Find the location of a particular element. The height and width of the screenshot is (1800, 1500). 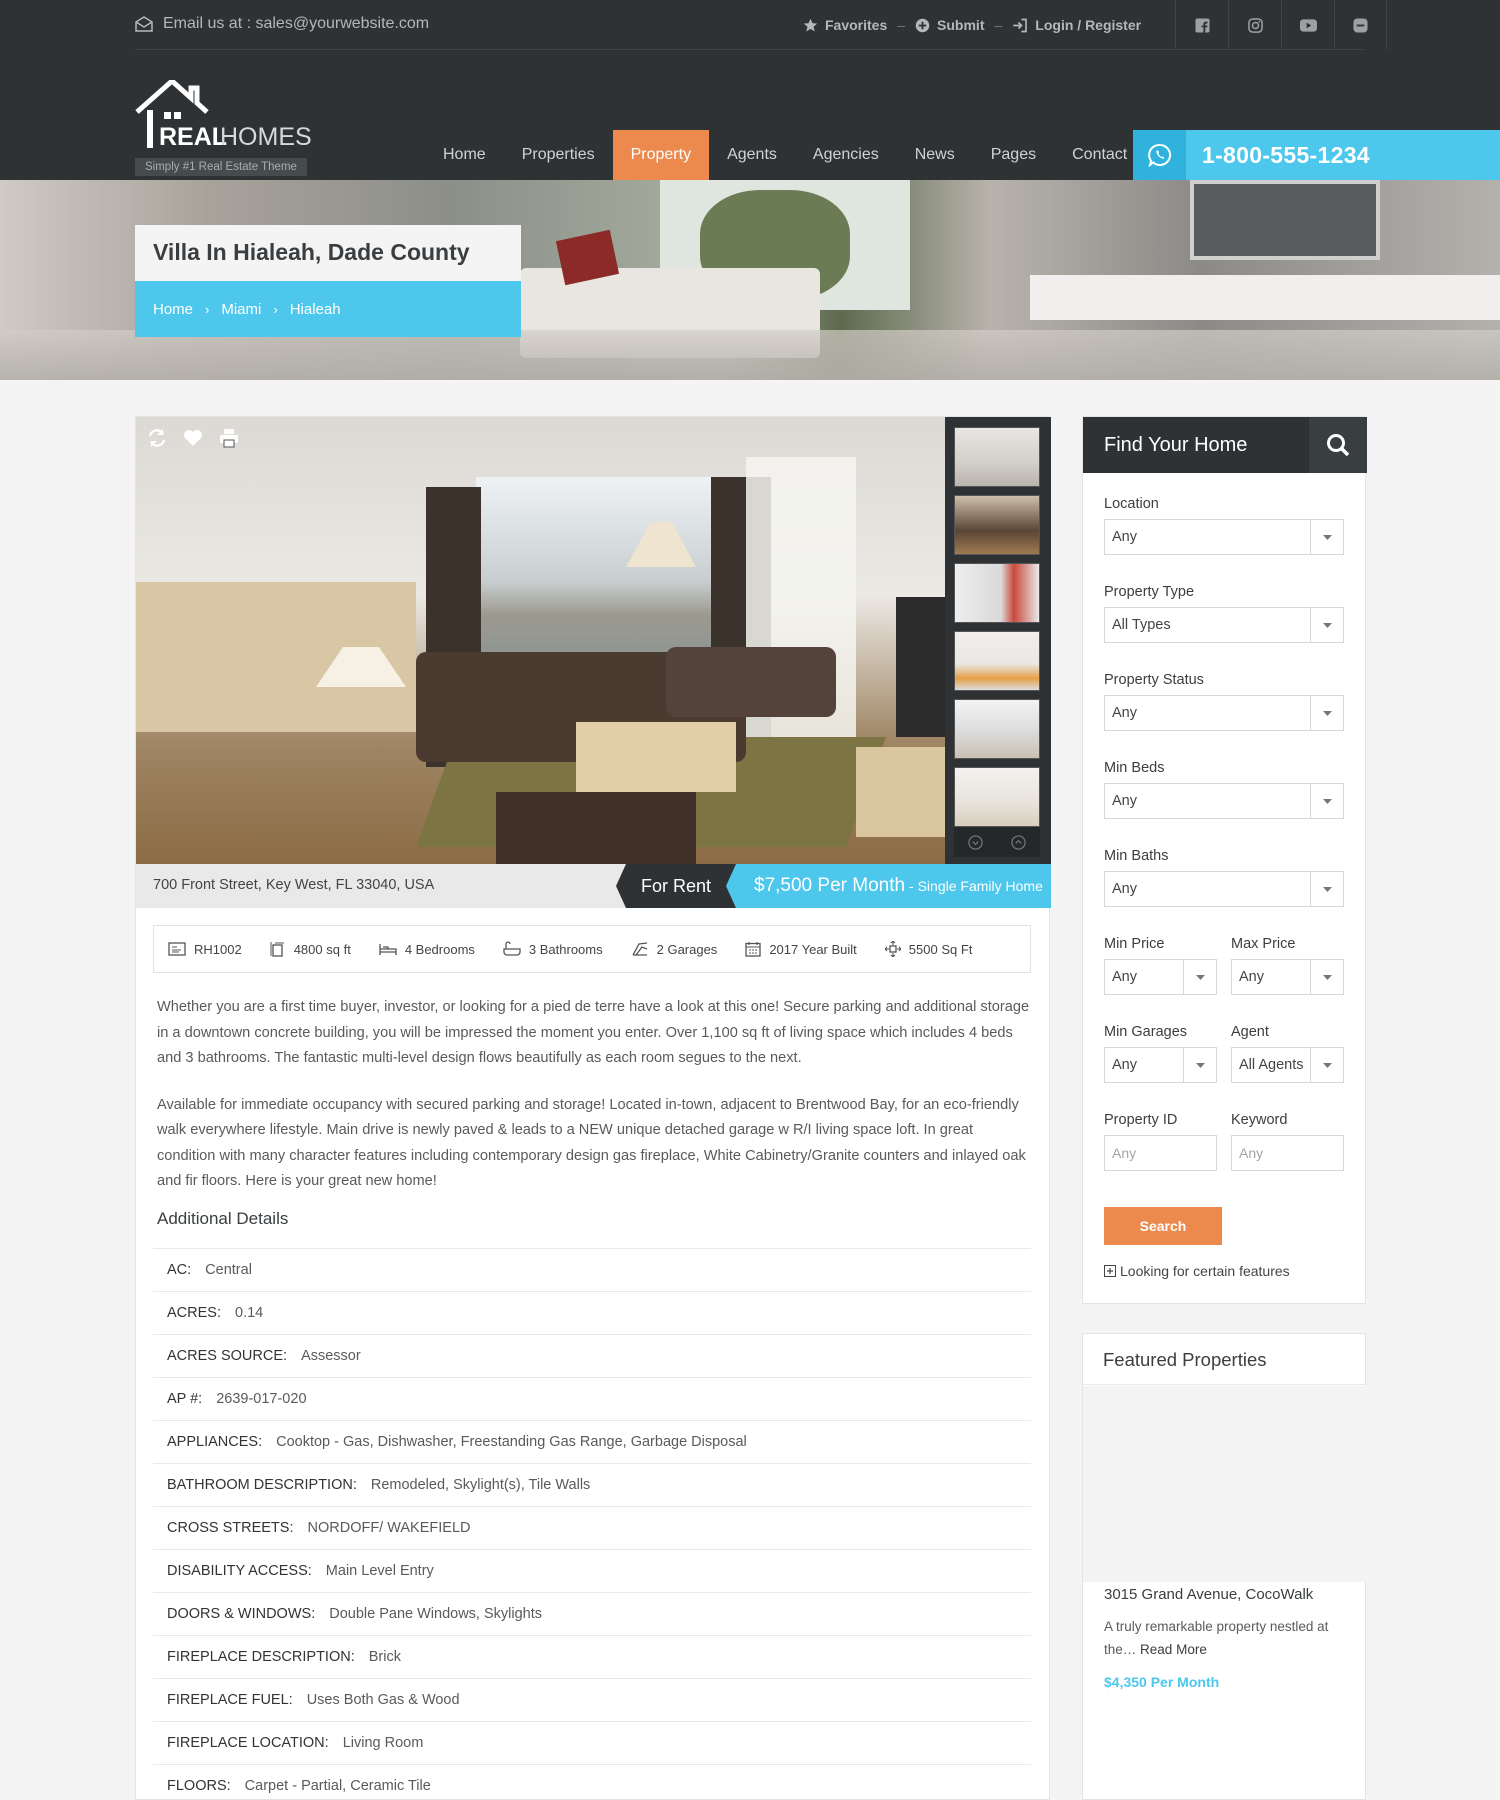

featured-property-image is located at coordinates (1225, 1484).